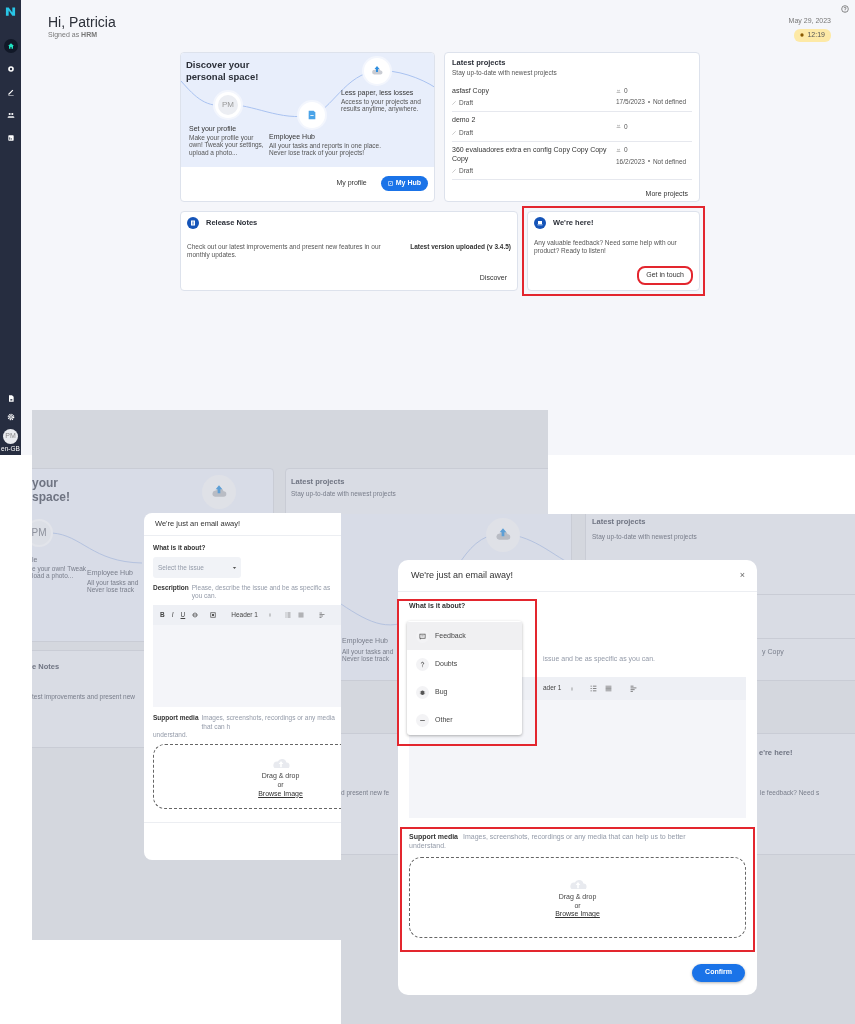 This screenshot has width=855, height=1024. I want to click on circle-icon, so click(10, 69).